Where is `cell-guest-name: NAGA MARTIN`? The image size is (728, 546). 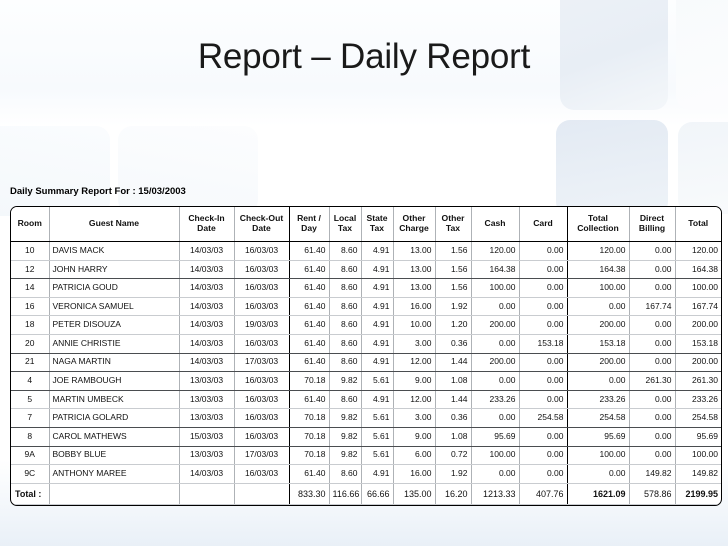 cell-guest-name: NAGA MARTIN is located at coordinates (114, 363).